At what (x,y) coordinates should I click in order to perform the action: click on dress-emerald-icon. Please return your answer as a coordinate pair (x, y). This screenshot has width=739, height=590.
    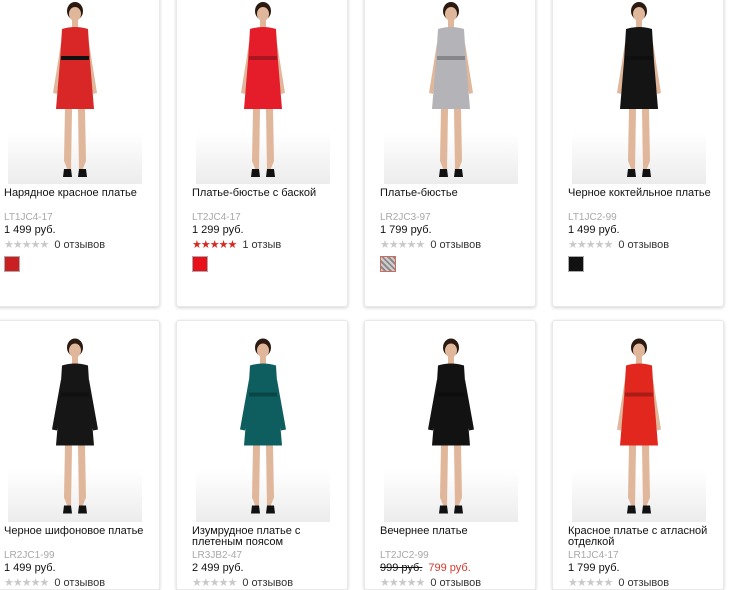
    Looking at the image, I should click on (263, 426).